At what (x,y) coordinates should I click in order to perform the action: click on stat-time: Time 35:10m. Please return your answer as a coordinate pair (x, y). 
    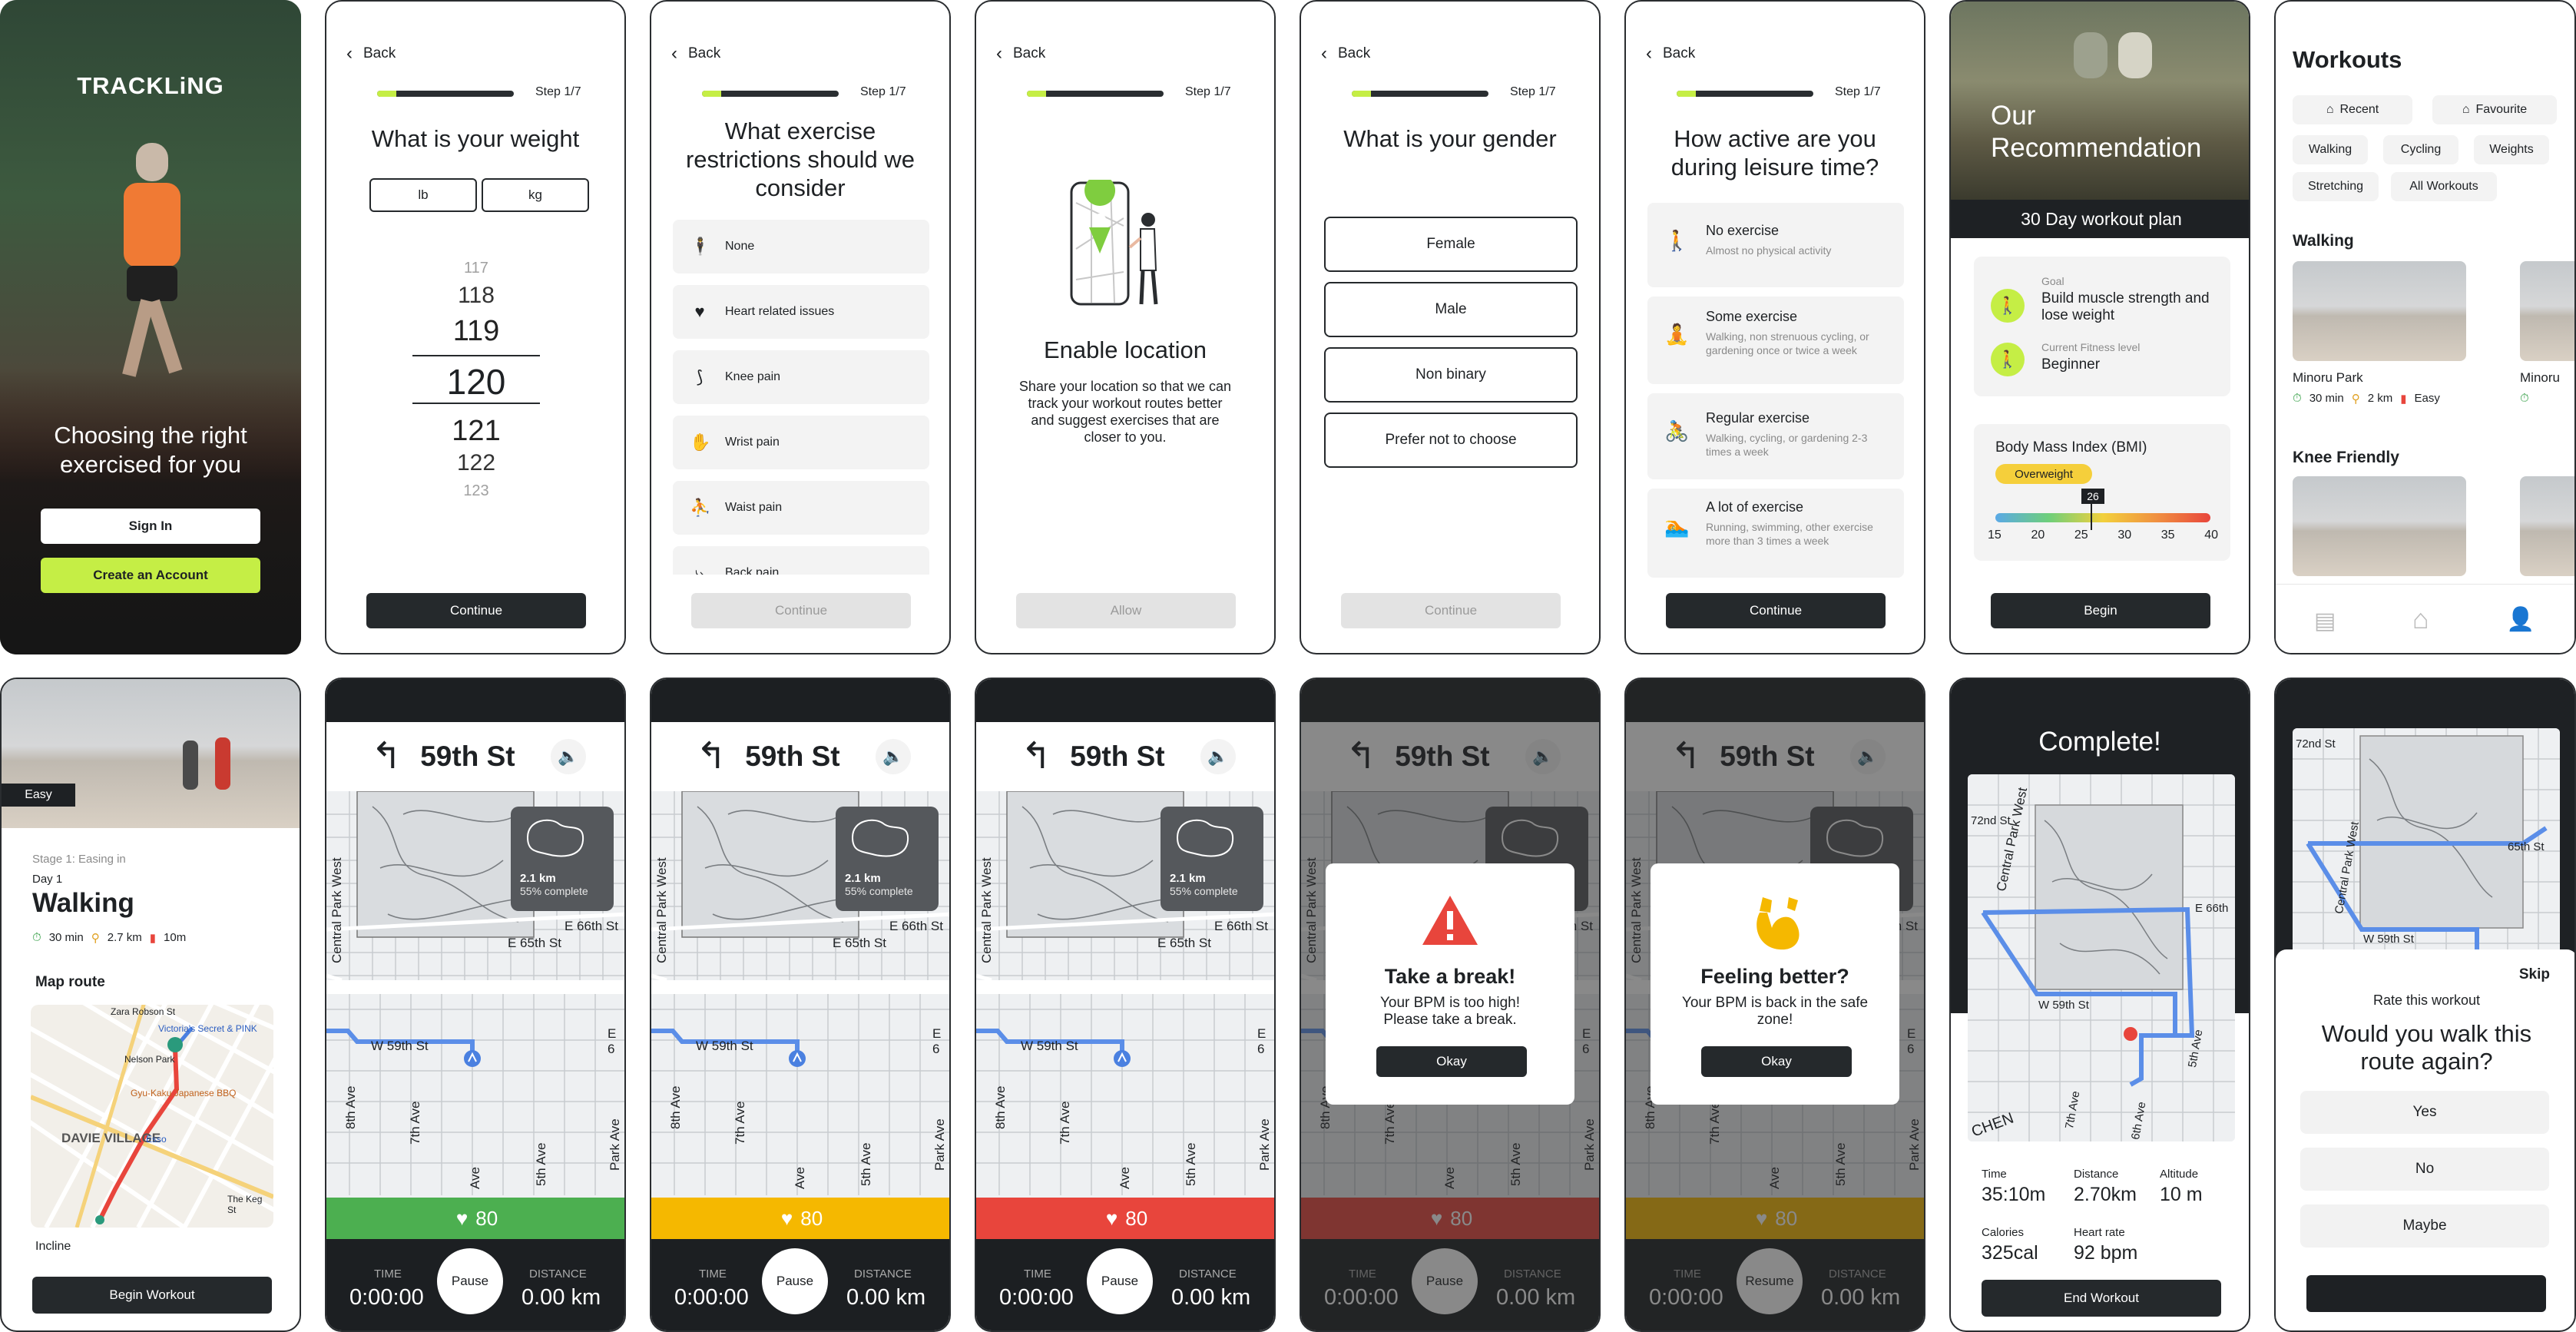
    Looking at the image, I should click on (2014, 1186).